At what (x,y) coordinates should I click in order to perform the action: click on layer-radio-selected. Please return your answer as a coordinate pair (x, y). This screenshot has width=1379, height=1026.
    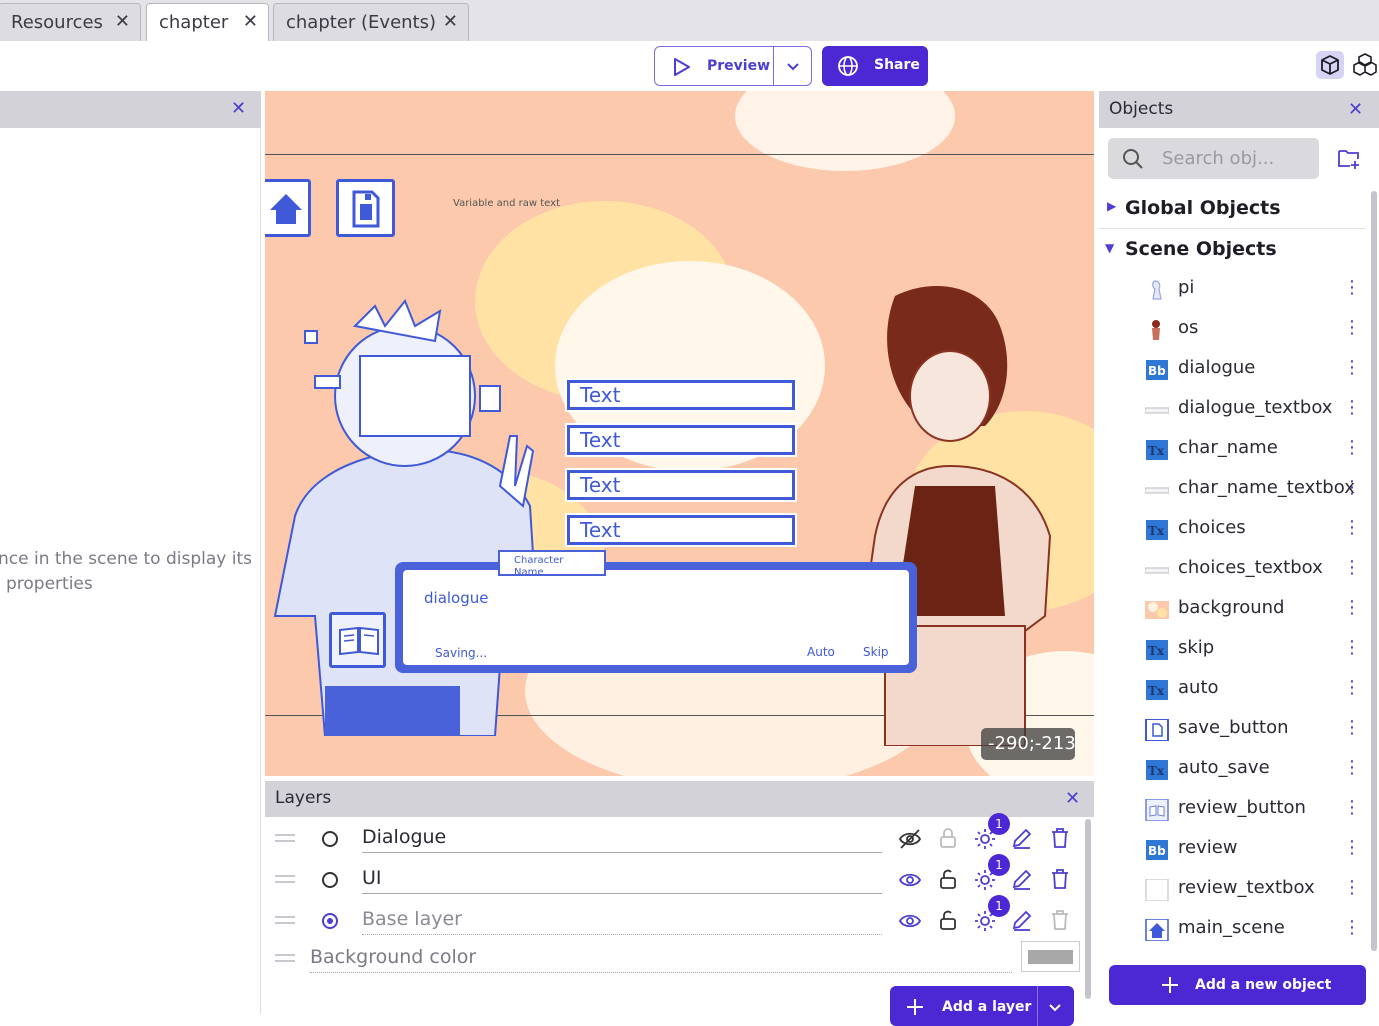
    Looking at the image, I should click on (330, 921).